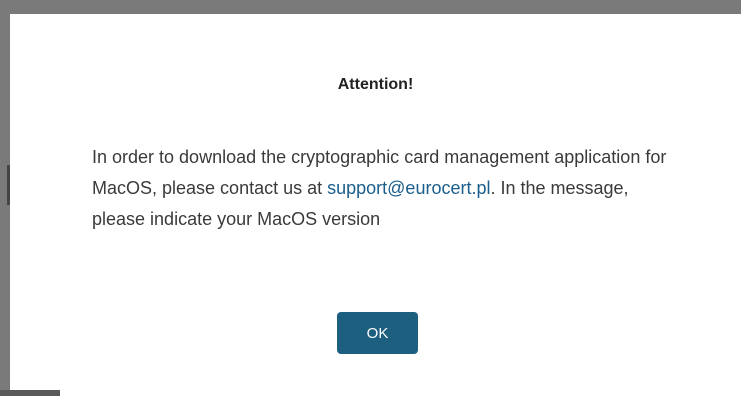 This screenshot has height=396, width=741. Describe the element at coordinates (377, 333) in the screenshot. I see `ok-button: OK` at that location.